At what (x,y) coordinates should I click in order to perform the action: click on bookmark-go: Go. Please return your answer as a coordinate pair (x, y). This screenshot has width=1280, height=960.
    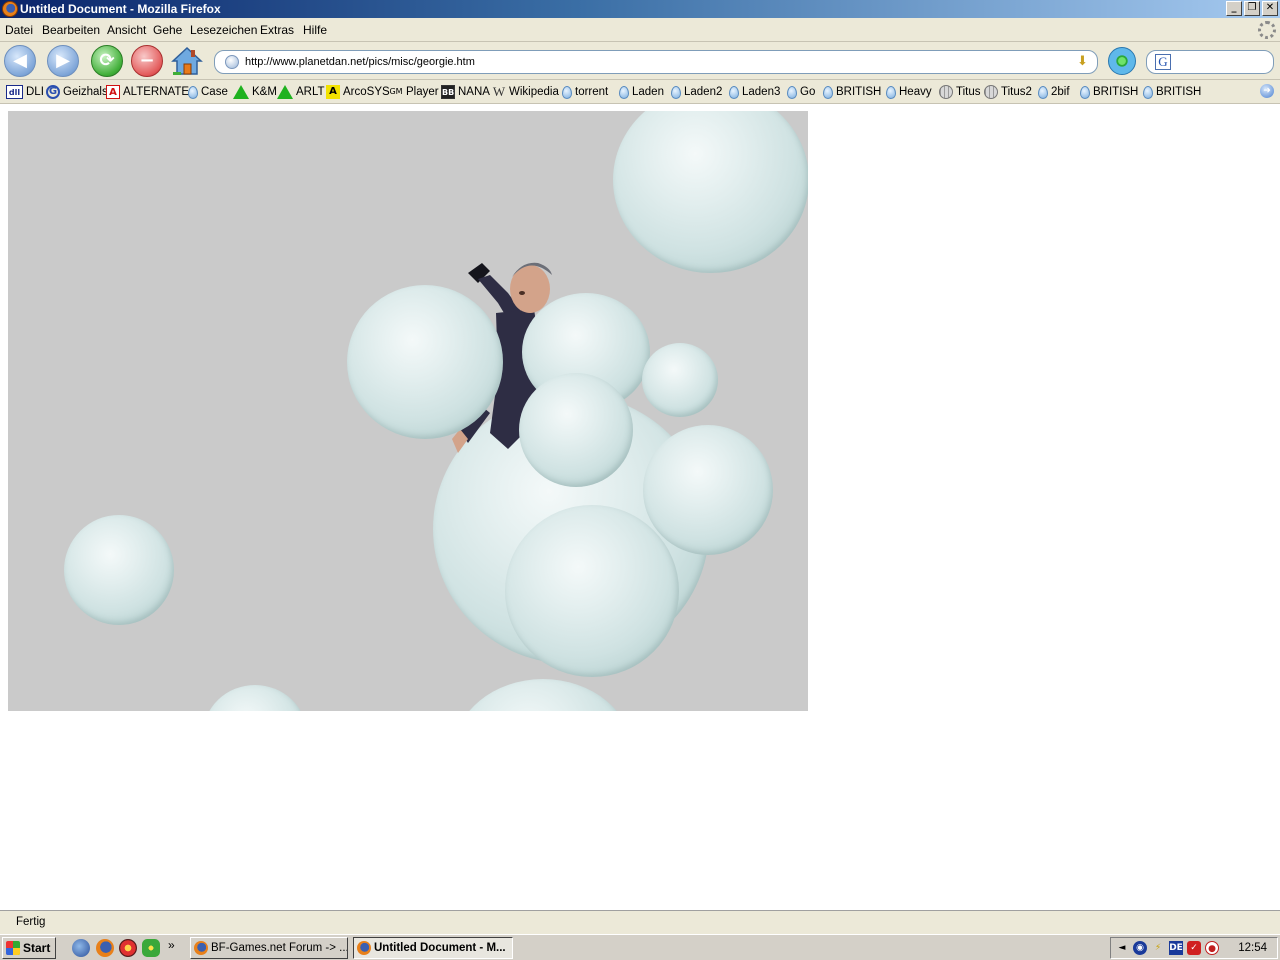
    Looking at the image, I should click on (801, 92).